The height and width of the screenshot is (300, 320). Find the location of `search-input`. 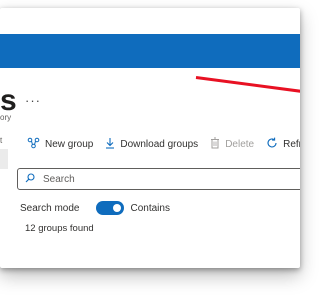

search-input is located at coordinates (163, 179).